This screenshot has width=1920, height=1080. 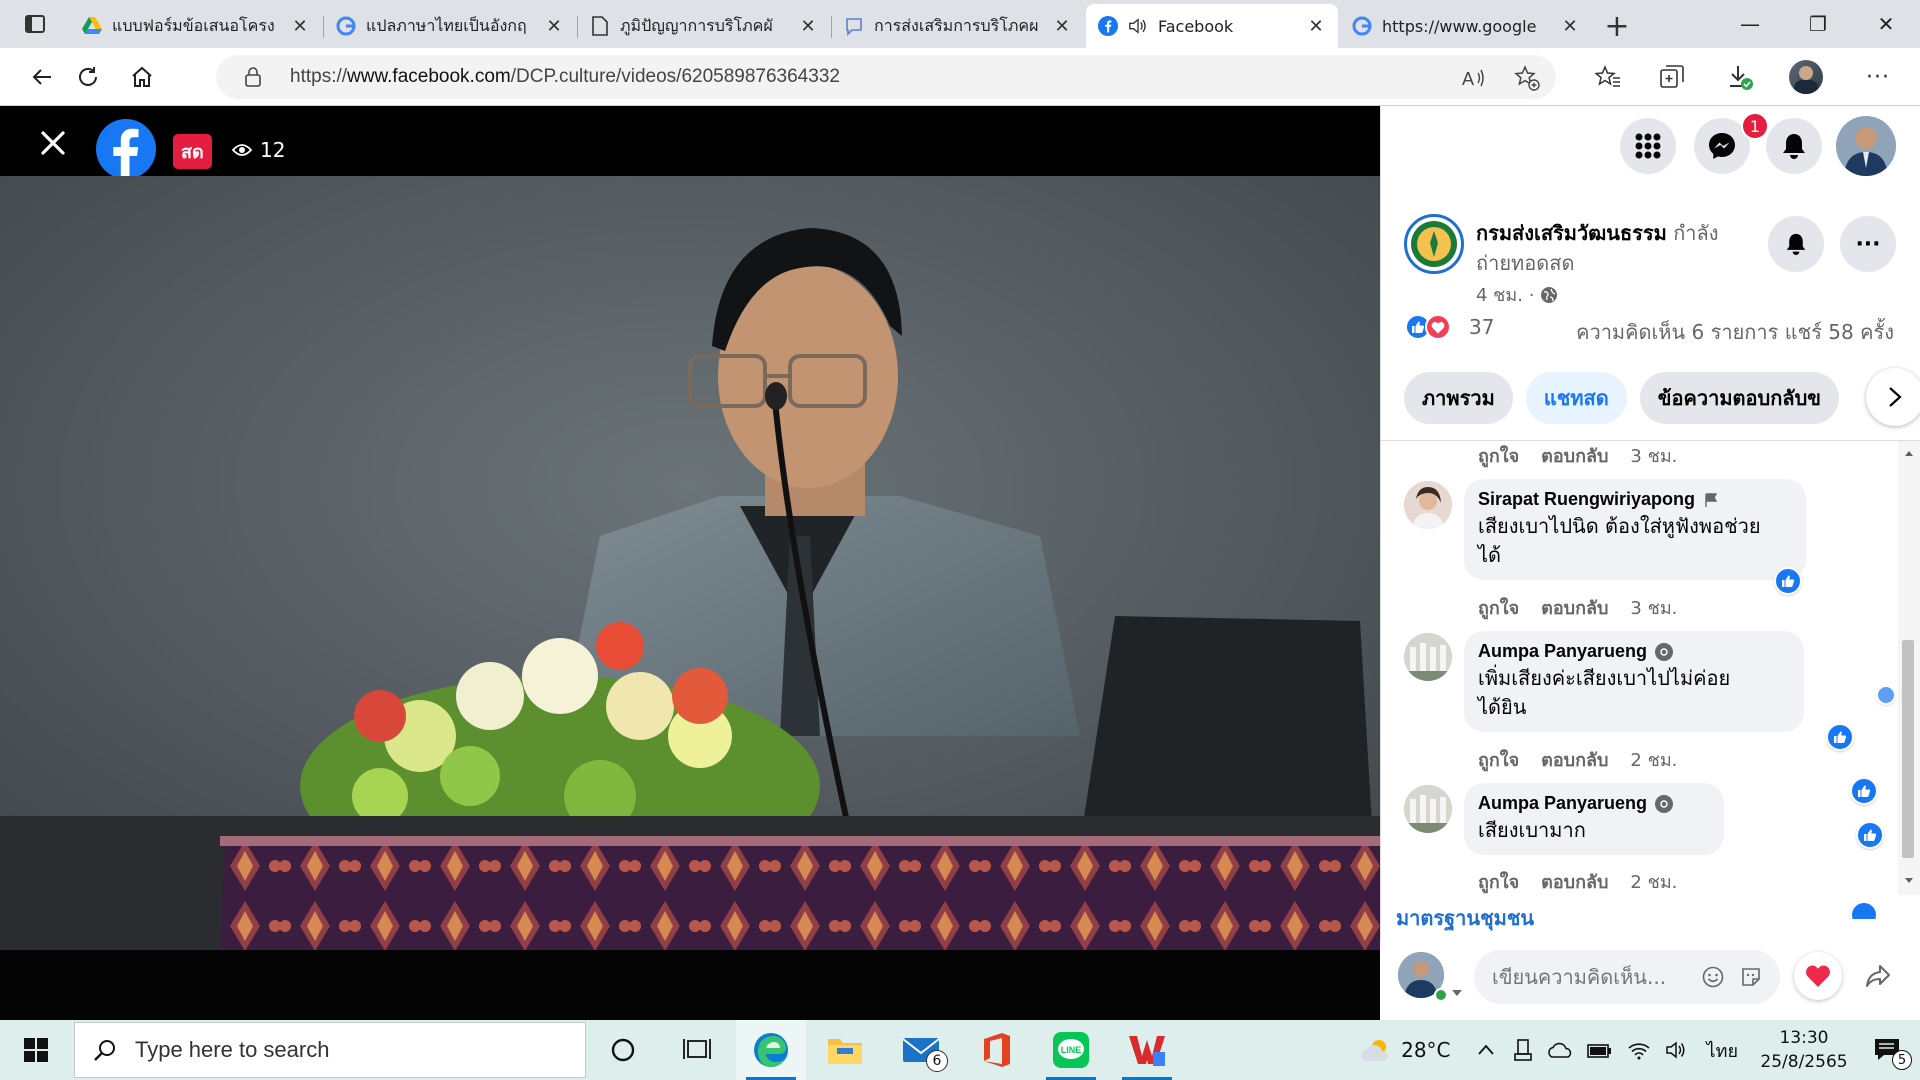 I want to click on taskbar-file-explorer, so click(x=845, y=1050).